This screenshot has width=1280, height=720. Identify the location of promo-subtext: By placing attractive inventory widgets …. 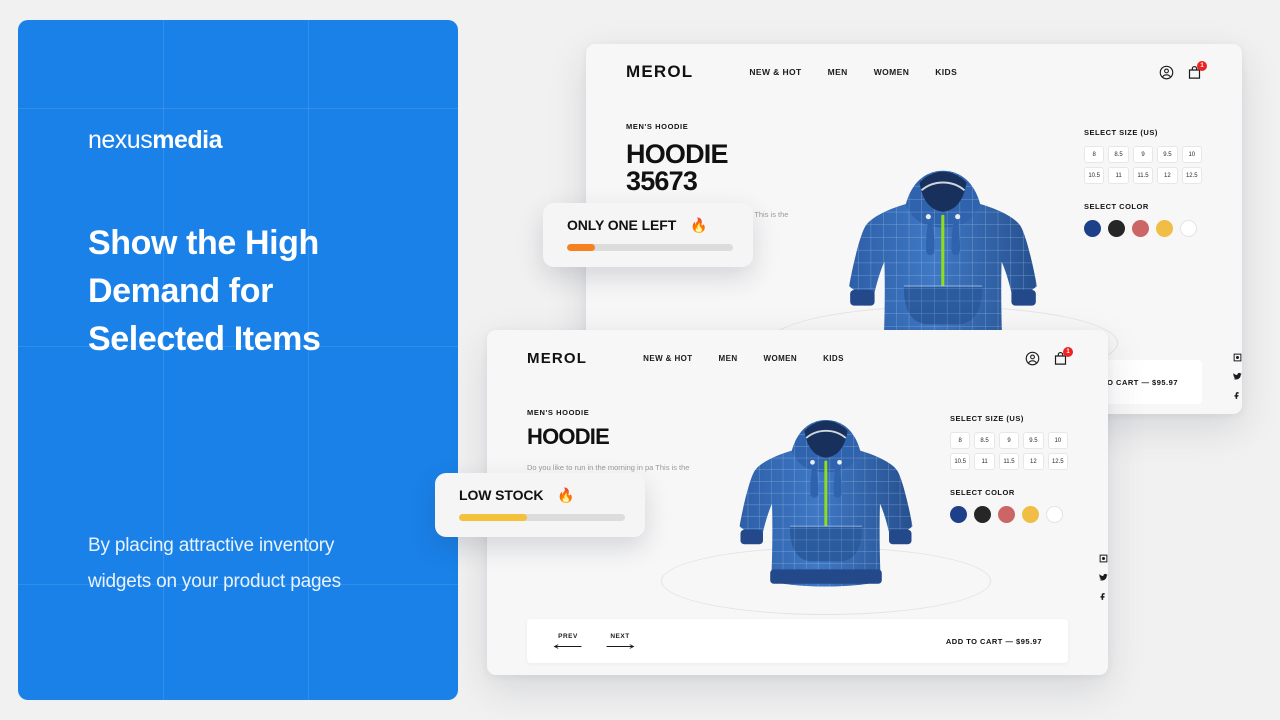
(214, 563).